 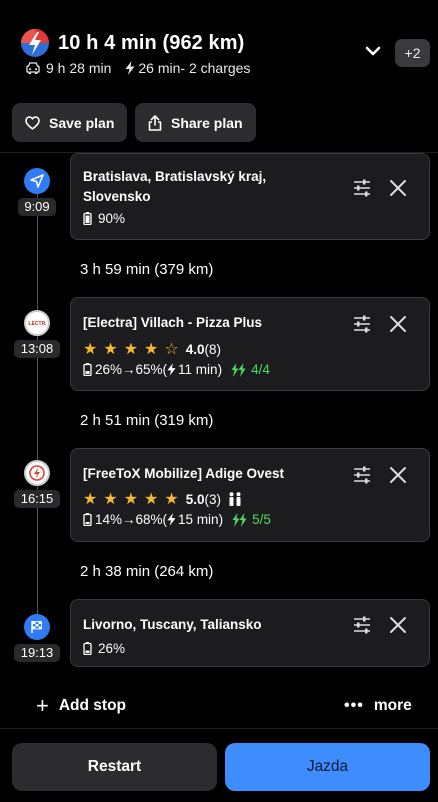 I want to click on svg-text: ELECTRA, so click(x=37, y=324).